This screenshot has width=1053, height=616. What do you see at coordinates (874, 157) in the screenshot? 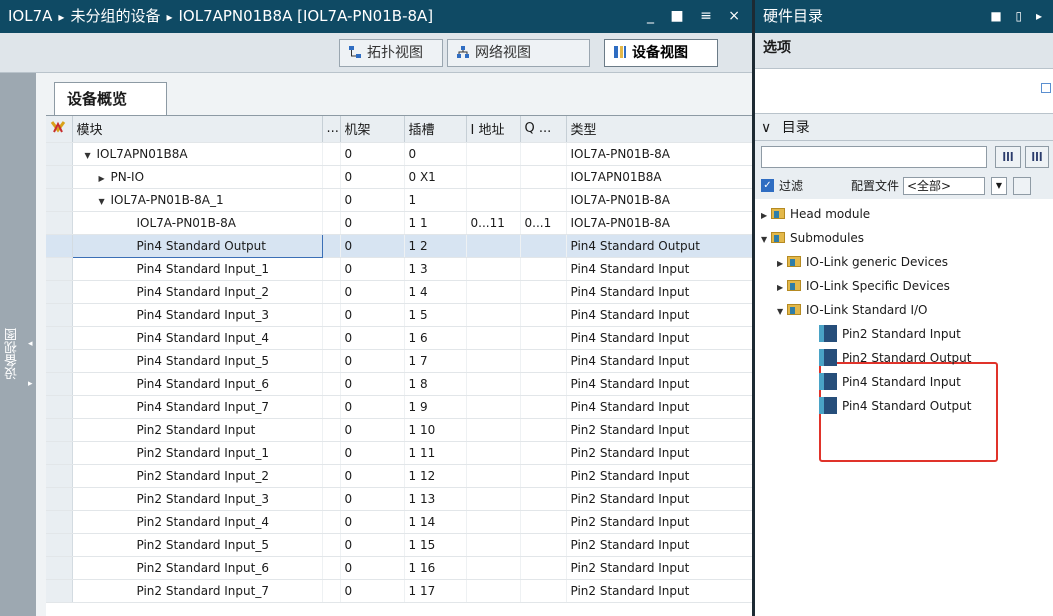
I see `catalog-search-input` at bounding box center [874, 157].